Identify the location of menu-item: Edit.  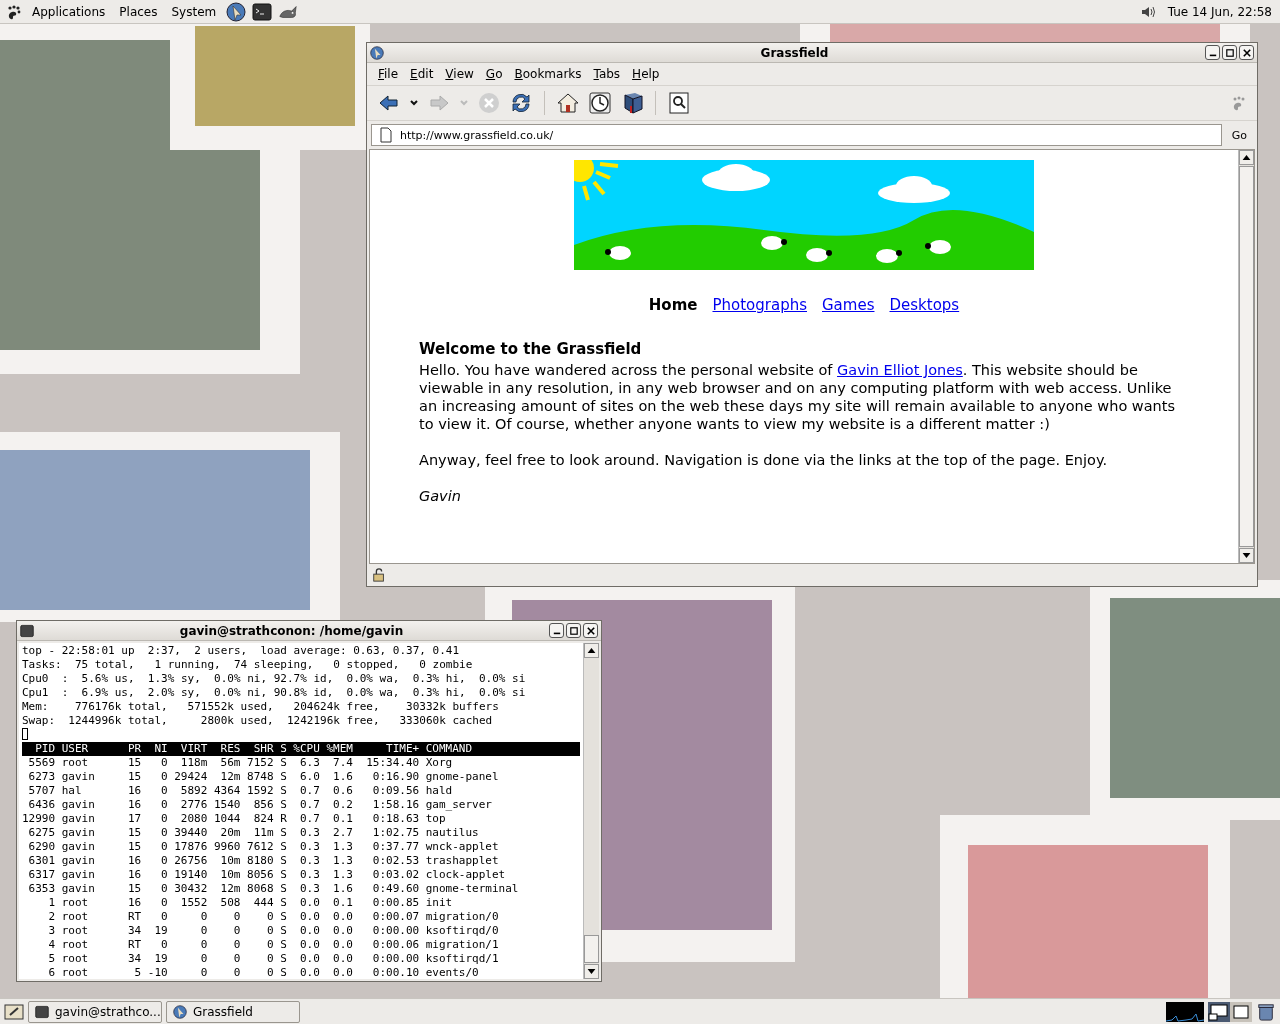
(422, 74).